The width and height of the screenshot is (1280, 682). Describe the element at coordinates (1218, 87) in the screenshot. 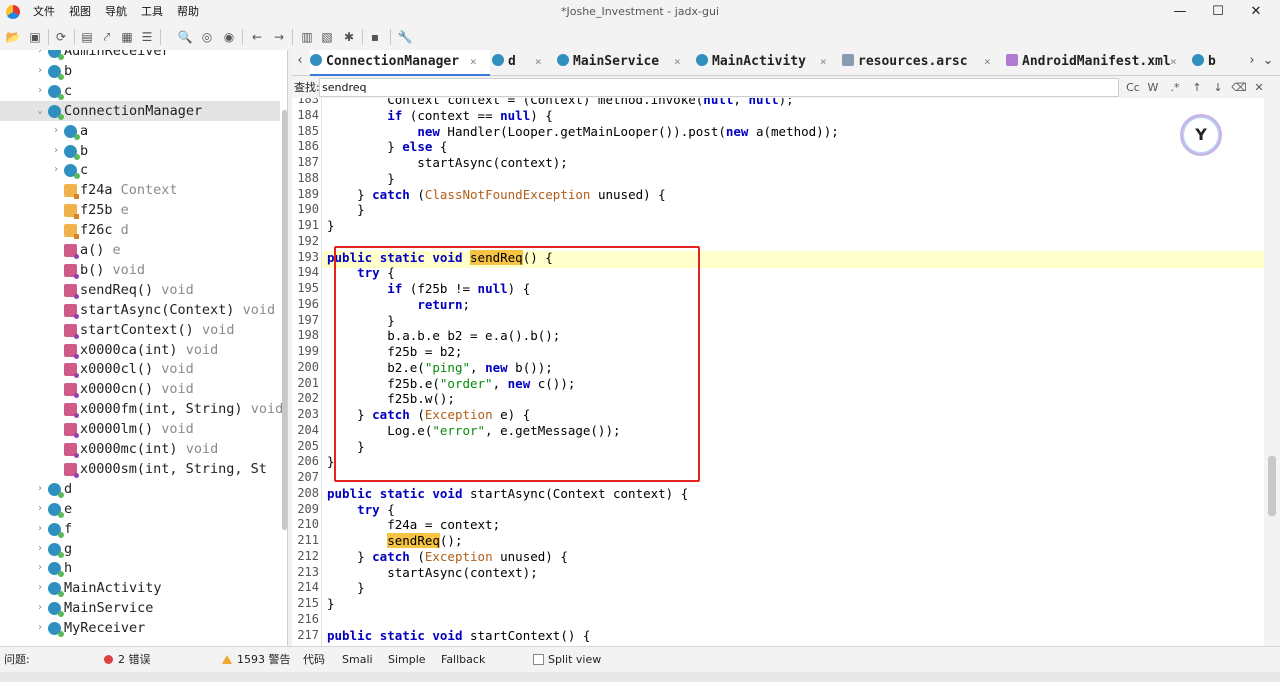

I see `search-next-button: ↓` at that location.